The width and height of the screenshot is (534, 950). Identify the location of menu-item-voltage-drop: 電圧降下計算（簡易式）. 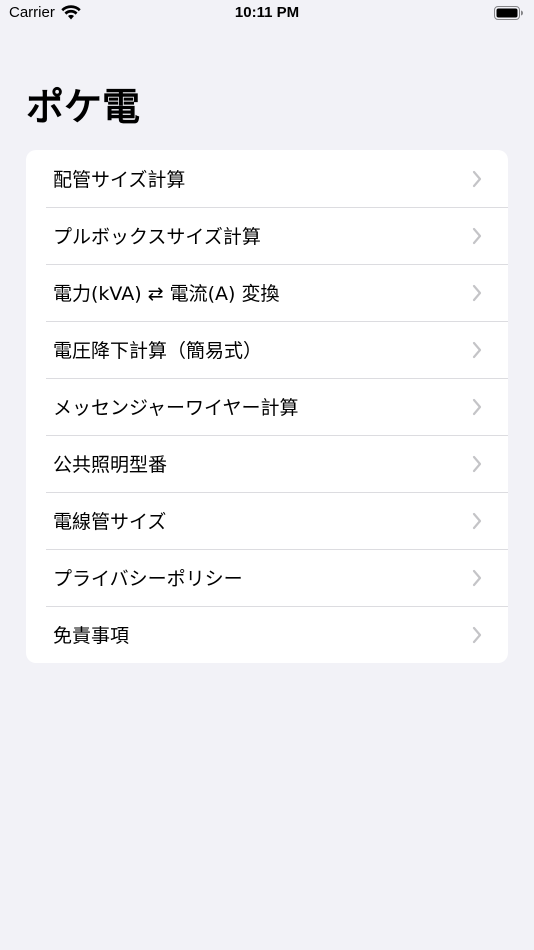
(267, 349).